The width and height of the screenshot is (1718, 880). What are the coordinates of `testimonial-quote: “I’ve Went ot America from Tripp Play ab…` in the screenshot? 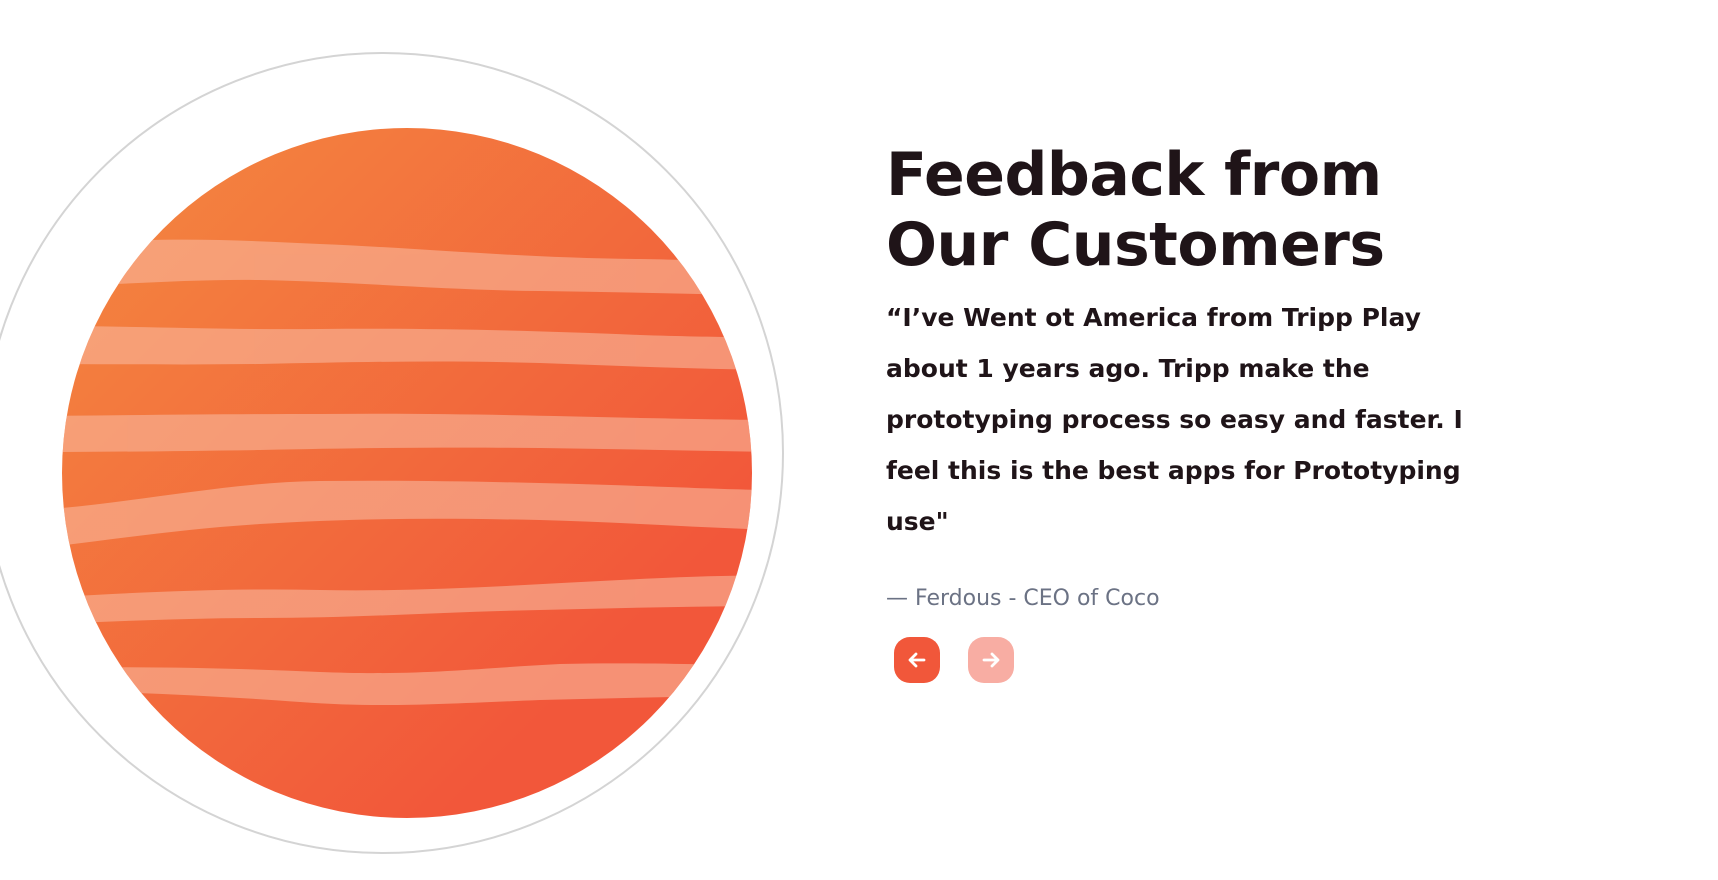 It's located at (1174, 419).